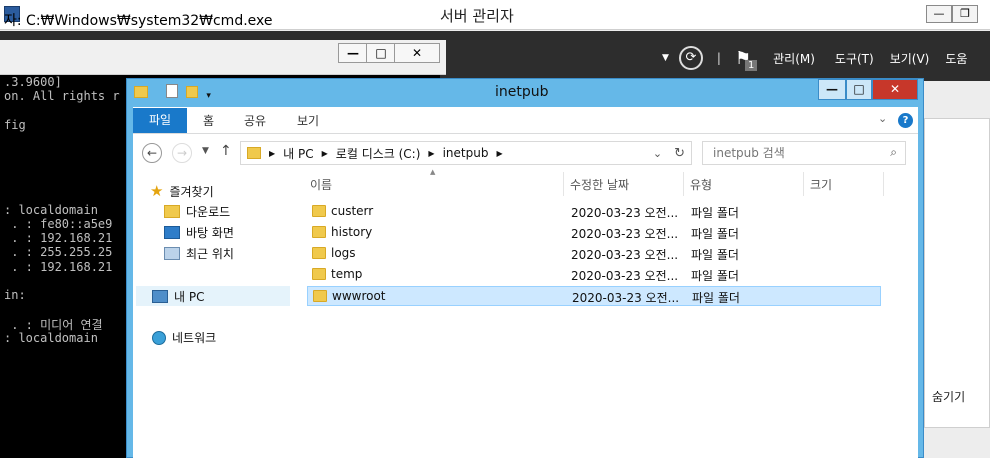  Describe the element at coordinates (172, 232) in the screenshot. I see `desktop-icon` at that location.